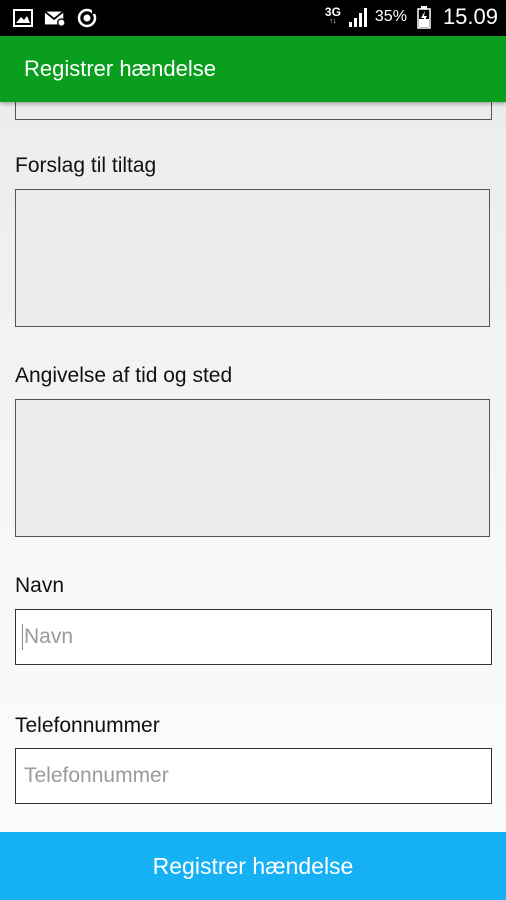 This screenshot has height=900, width=506. I want to click on name-input, so click(253, 637).